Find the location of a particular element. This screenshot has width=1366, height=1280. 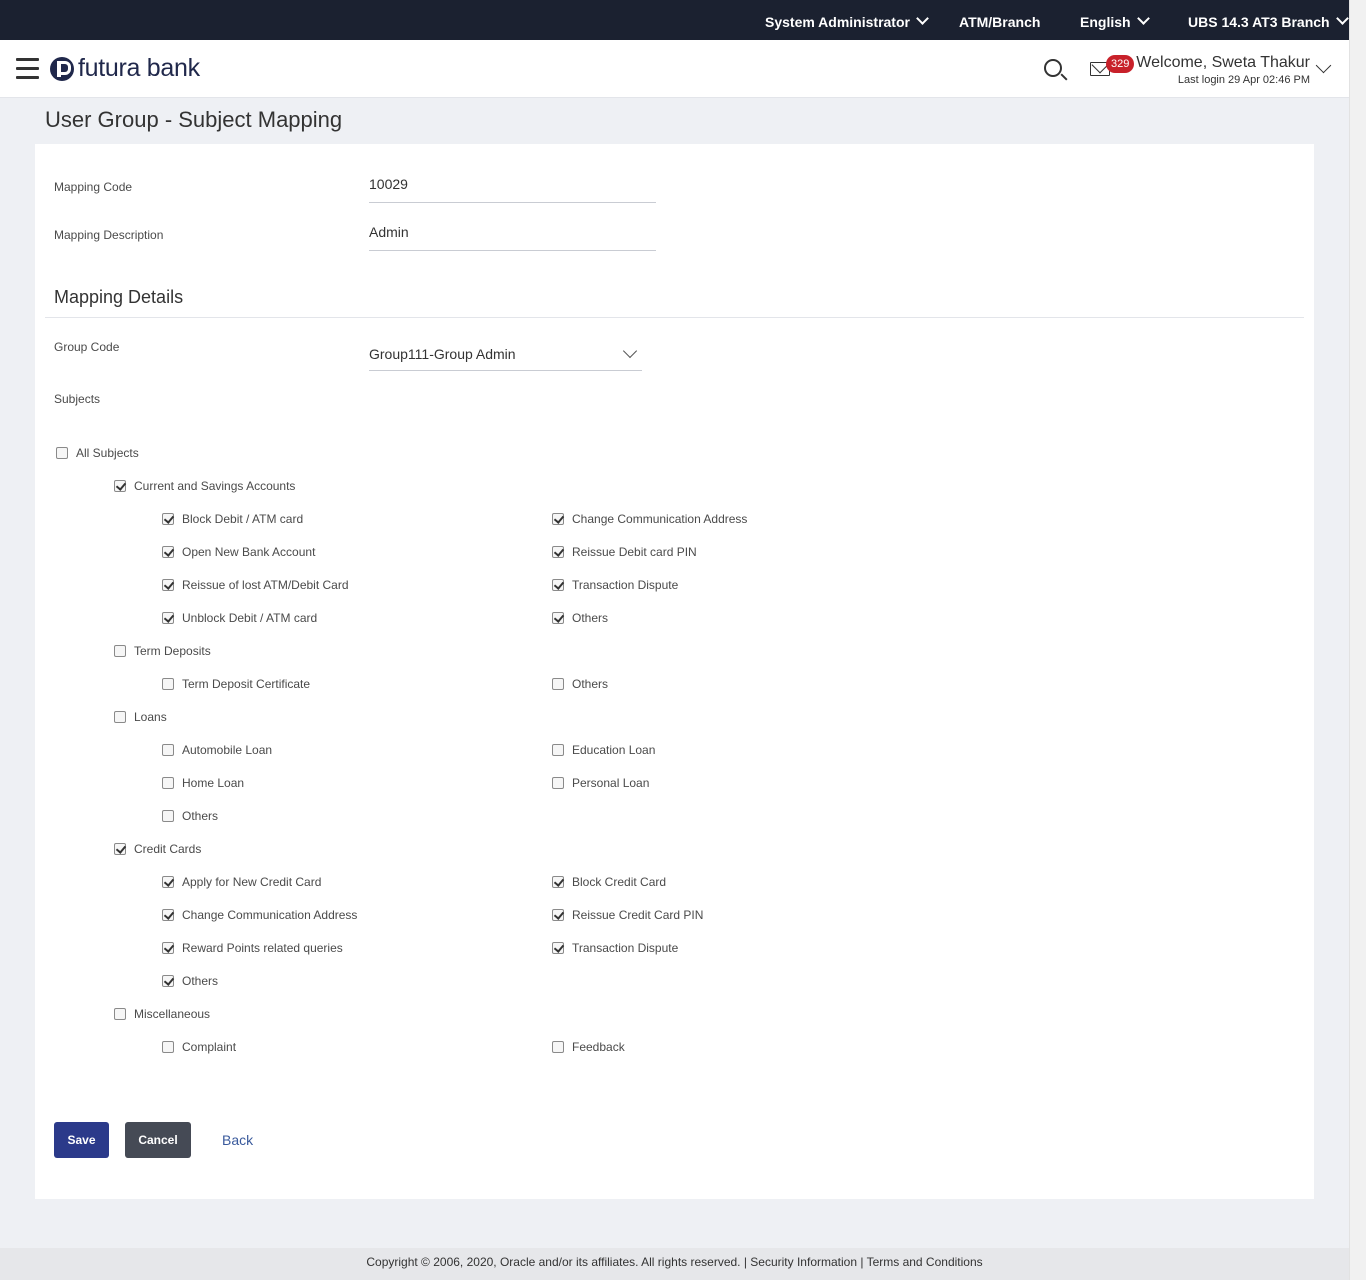

subject-label: Home Loan is located at coordinates (213, 783).